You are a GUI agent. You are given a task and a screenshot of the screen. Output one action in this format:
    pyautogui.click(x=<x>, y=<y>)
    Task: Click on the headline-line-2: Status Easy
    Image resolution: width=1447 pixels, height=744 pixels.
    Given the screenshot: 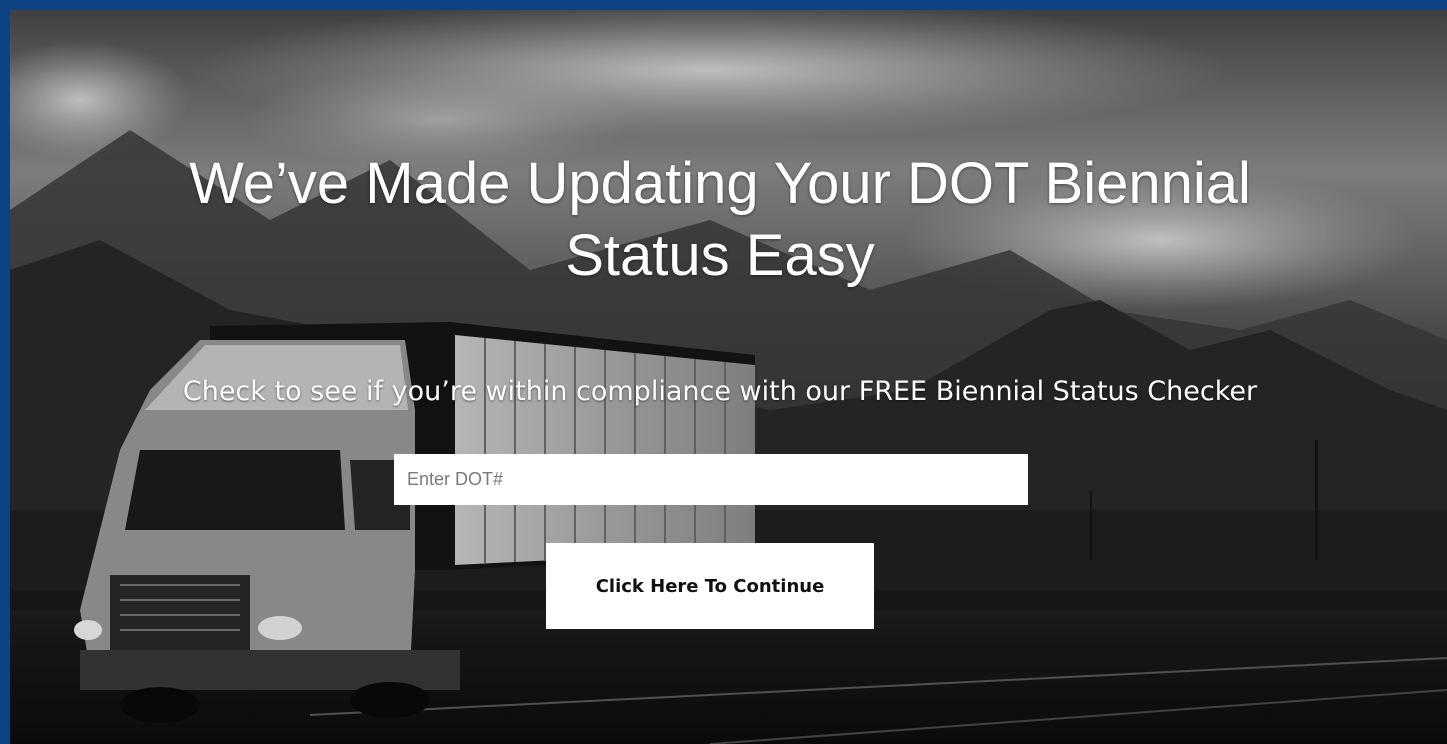 What is the action you would take?
    pyautogui.click(x=720, y=255)
    